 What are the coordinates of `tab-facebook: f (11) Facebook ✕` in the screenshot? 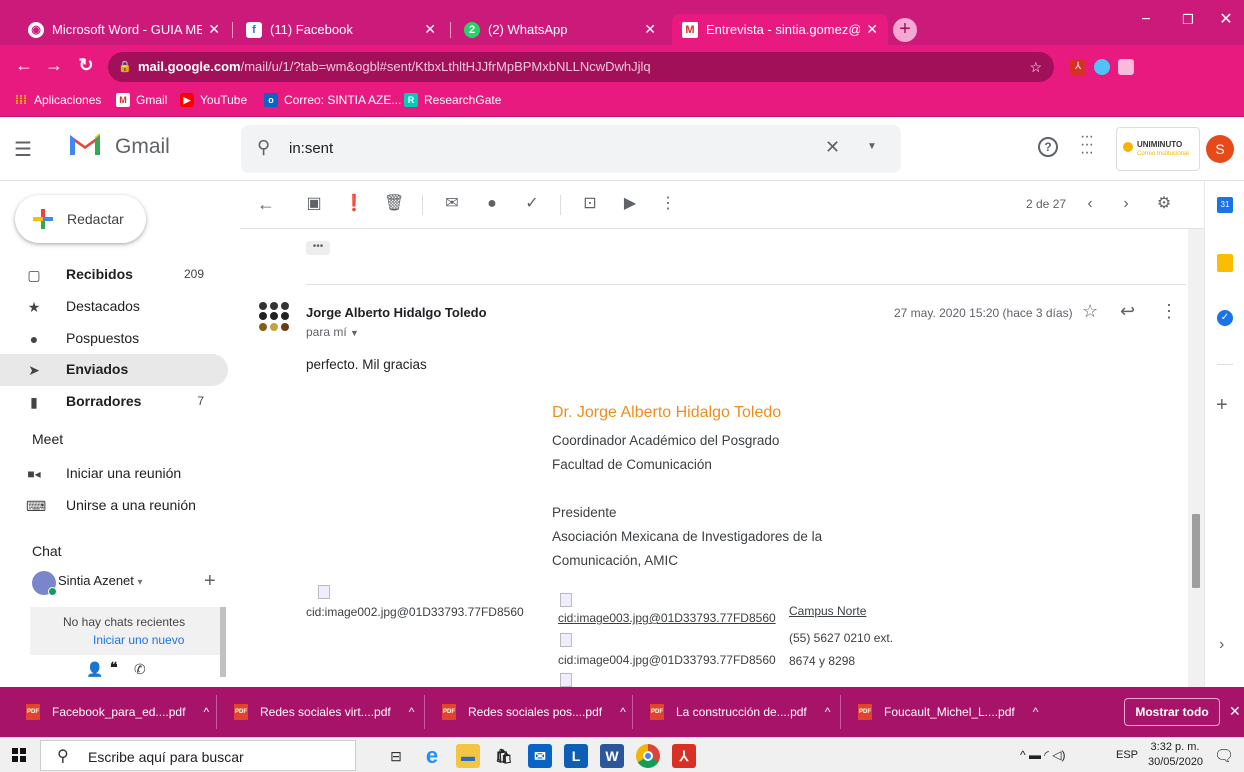 It's located at (341, 29).